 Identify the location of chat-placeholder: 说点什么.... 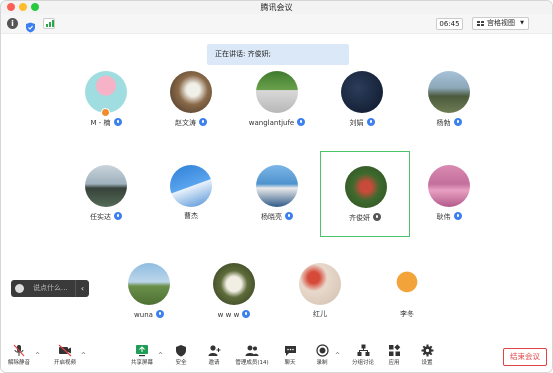
(50, 288).